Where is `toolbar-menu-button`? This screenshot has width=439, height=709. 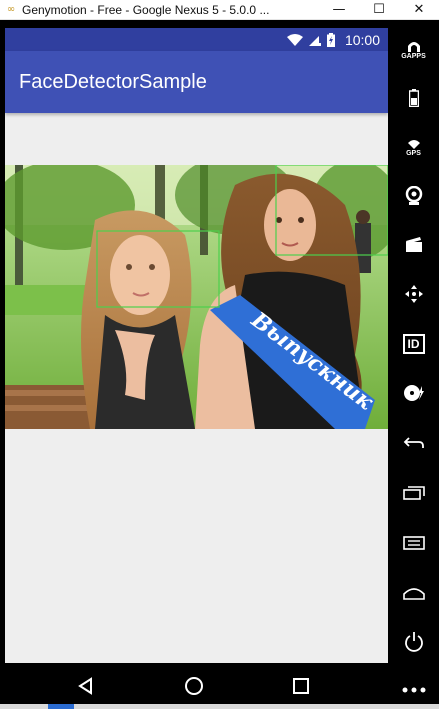 toolbar-menu-button is located at coordinates (413, 543).